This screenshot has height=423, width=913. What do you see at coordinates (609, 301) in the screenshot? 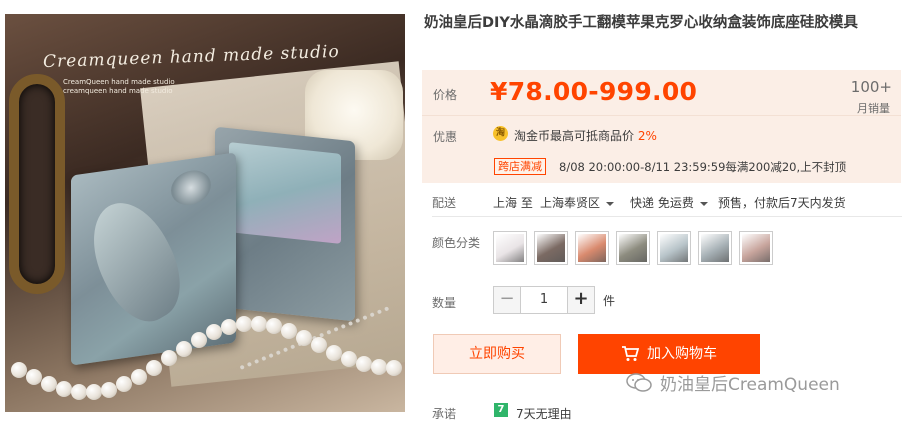
I see `quantity-unit: 件` at bounding box center [609, 301].